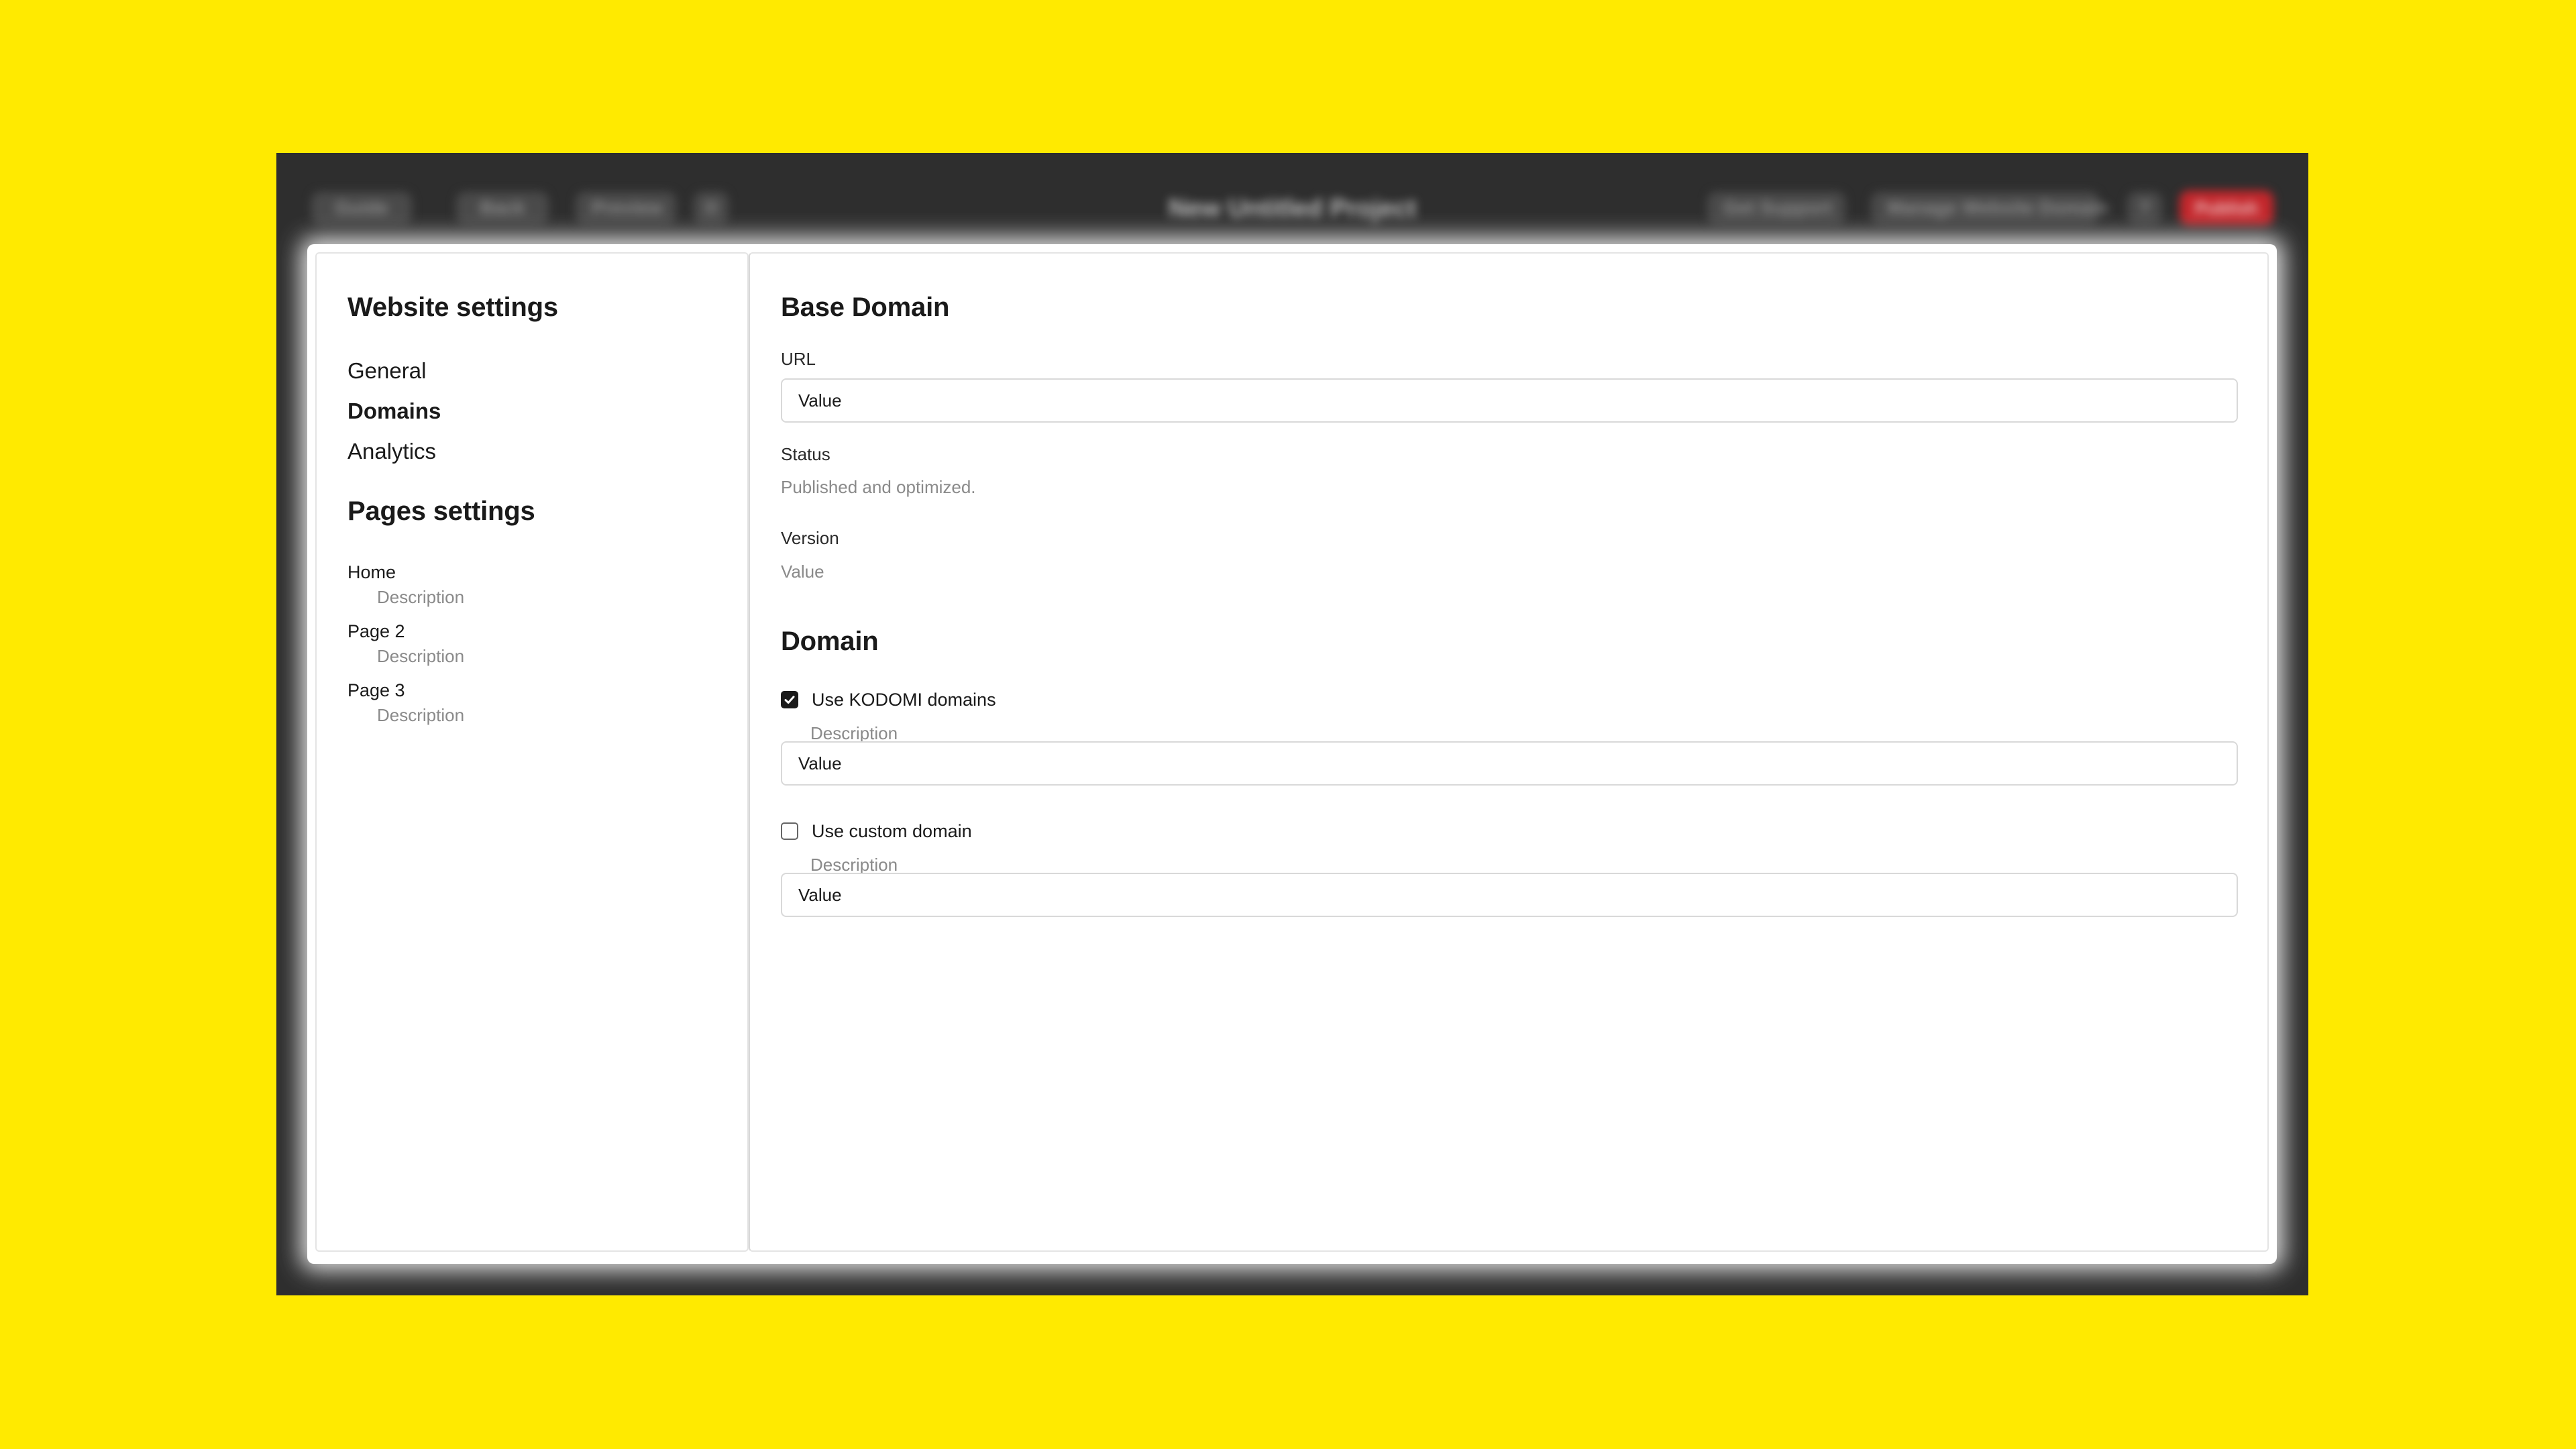  I want to click on kodomi-checkbox, so click(789, 699).